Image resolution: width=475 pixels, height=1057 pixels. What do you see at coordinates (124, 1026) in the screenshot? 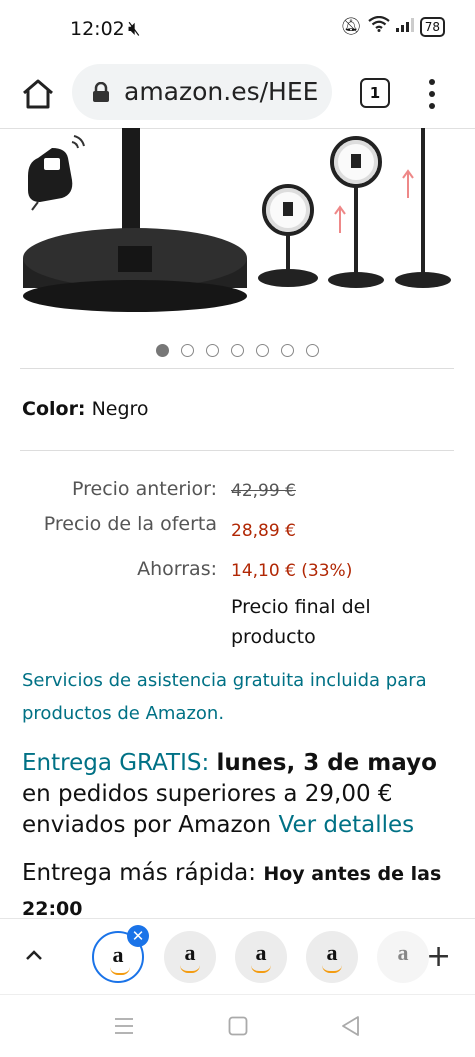
I see `recents-menu-icon` at bounding box center [124, 1026].